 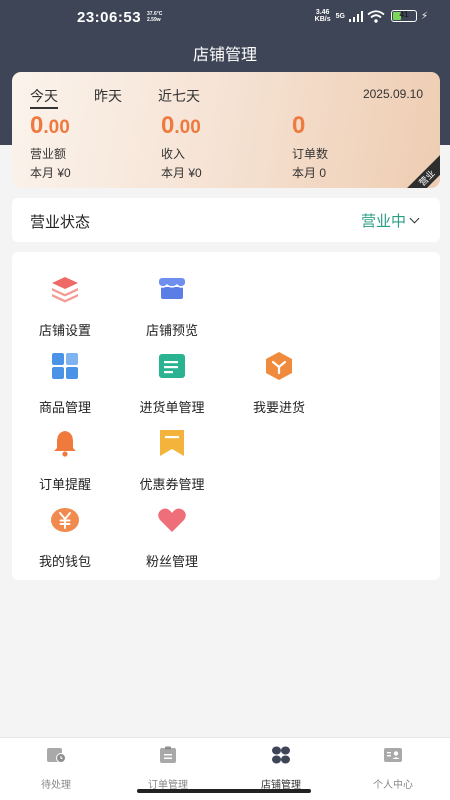 What do you see at coordinates (172, 366) in the screenshot?
I see `list-doc-icon` at bounding box center [172, 366].